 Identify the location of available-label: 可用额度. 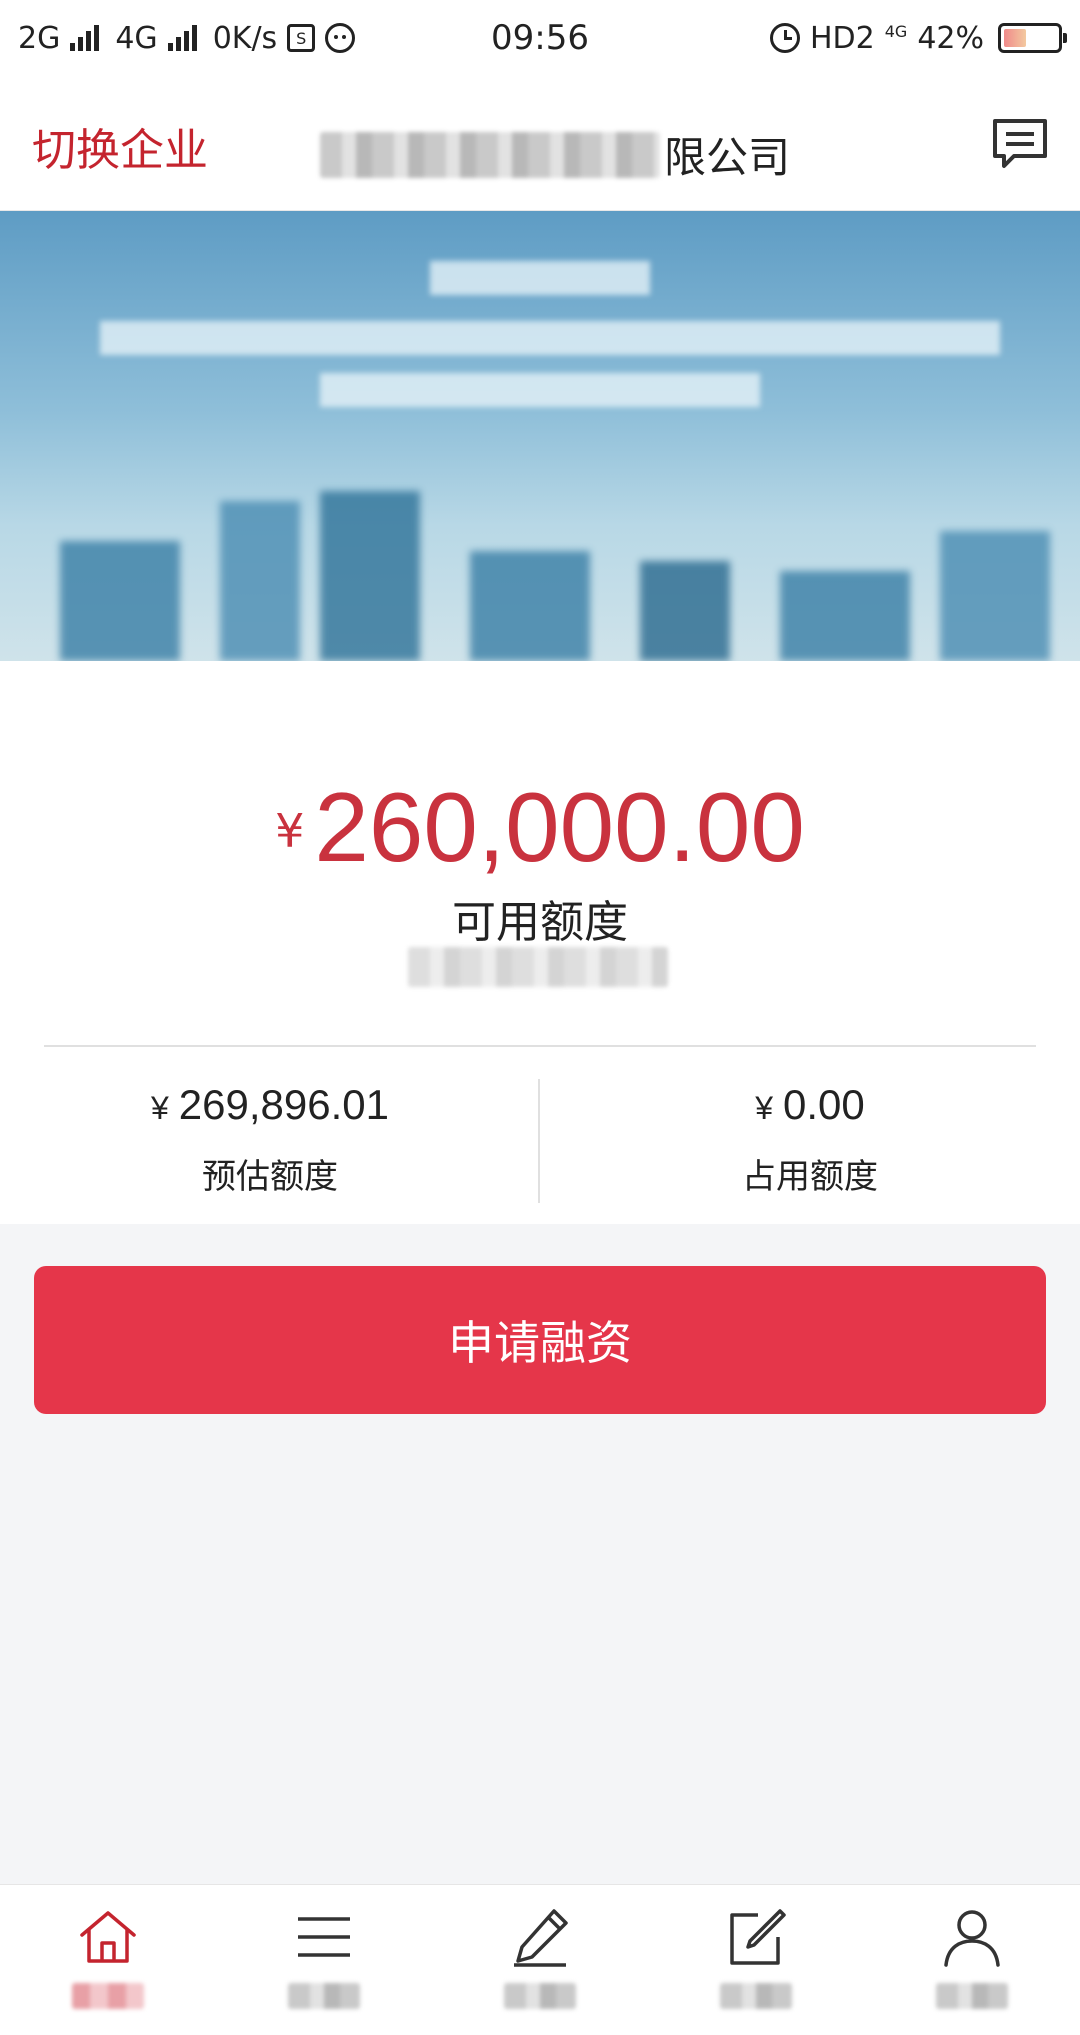
(540, 922).